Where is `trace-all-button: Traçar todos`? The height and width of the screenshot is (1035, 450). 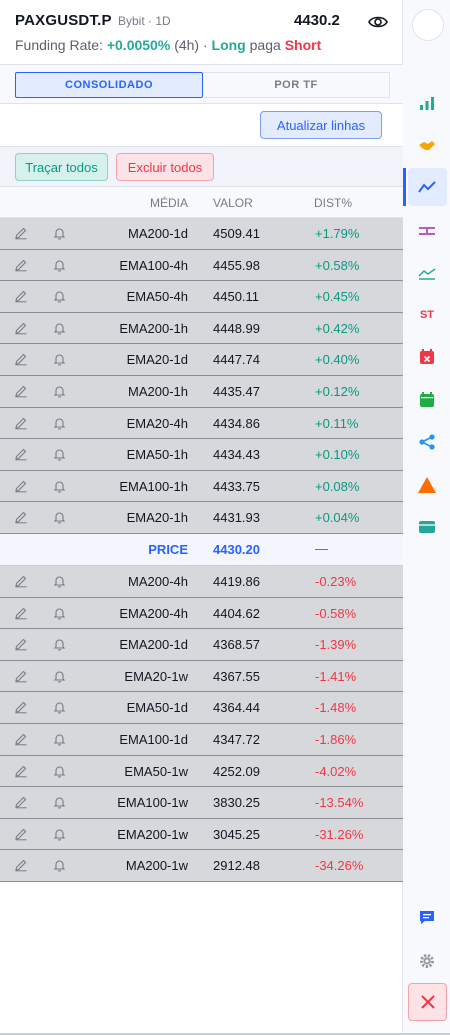 trace-all-button: Traçar todos is located at coordinates (61, 167).